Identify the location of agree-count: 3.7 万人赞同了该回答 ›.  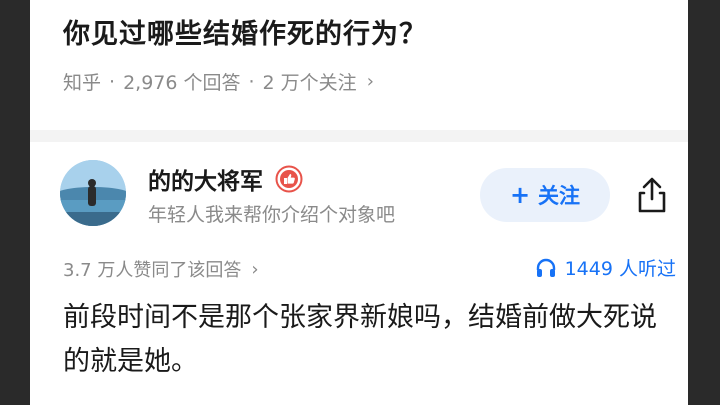
(161, 269).